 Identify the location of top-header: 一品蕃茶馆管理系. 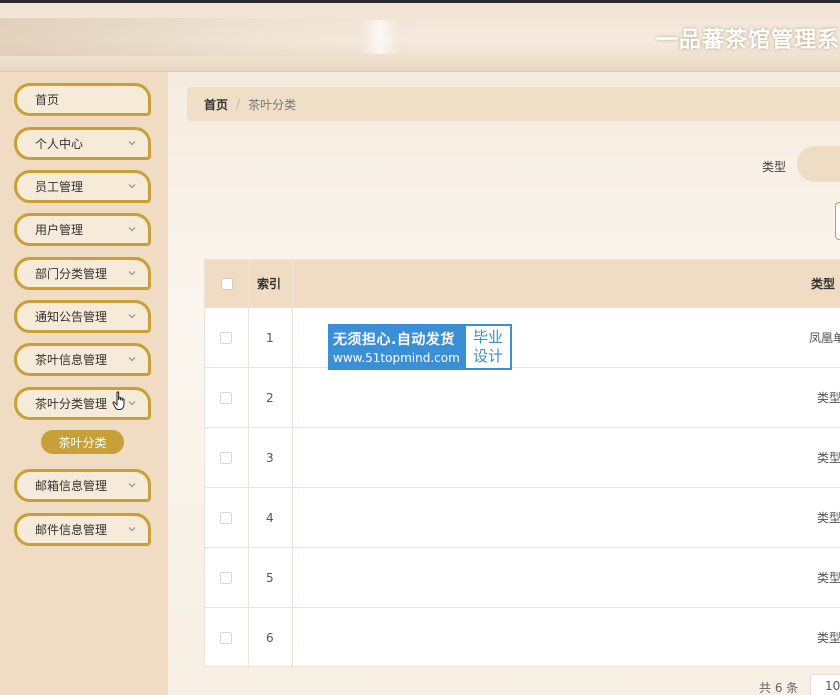
(420, 36).